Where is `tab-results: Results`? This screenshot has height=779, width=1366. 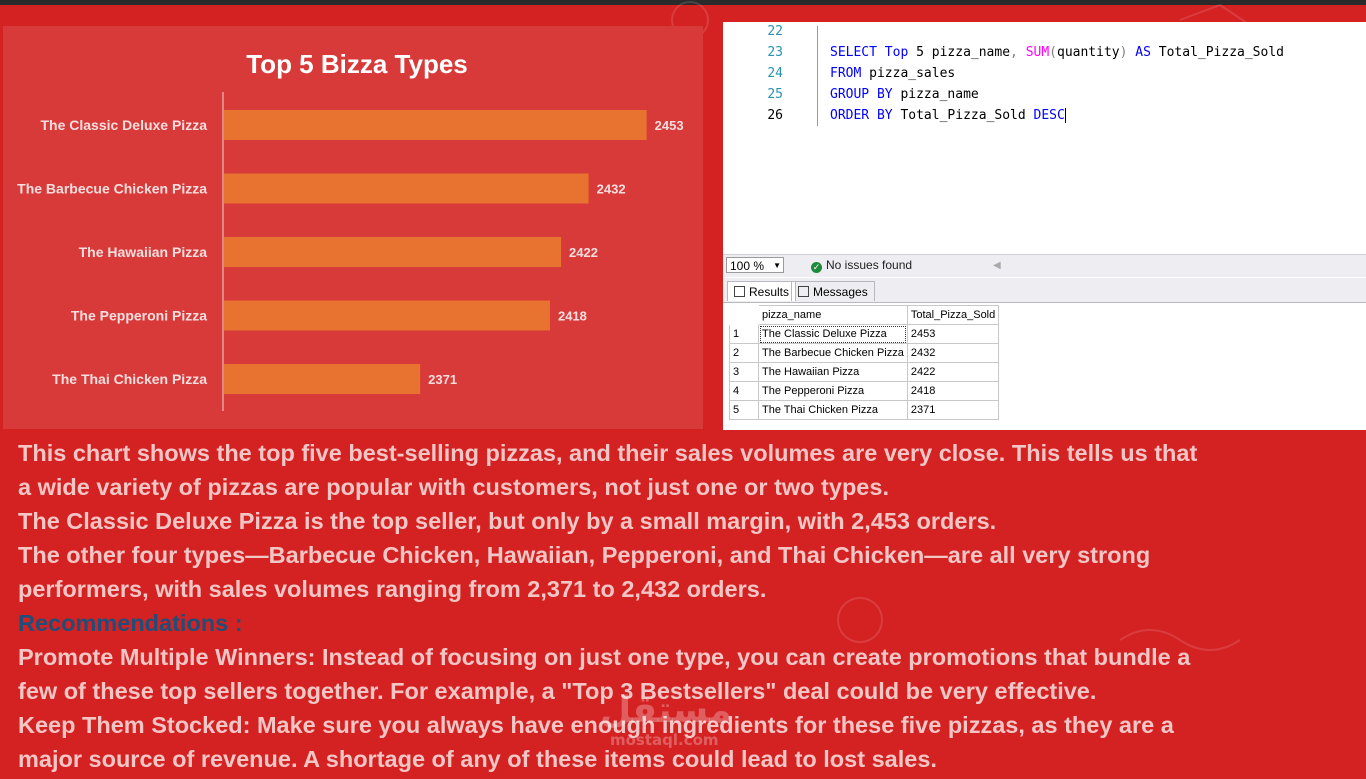
tab-results: Results is located at coordinates (762, 291).